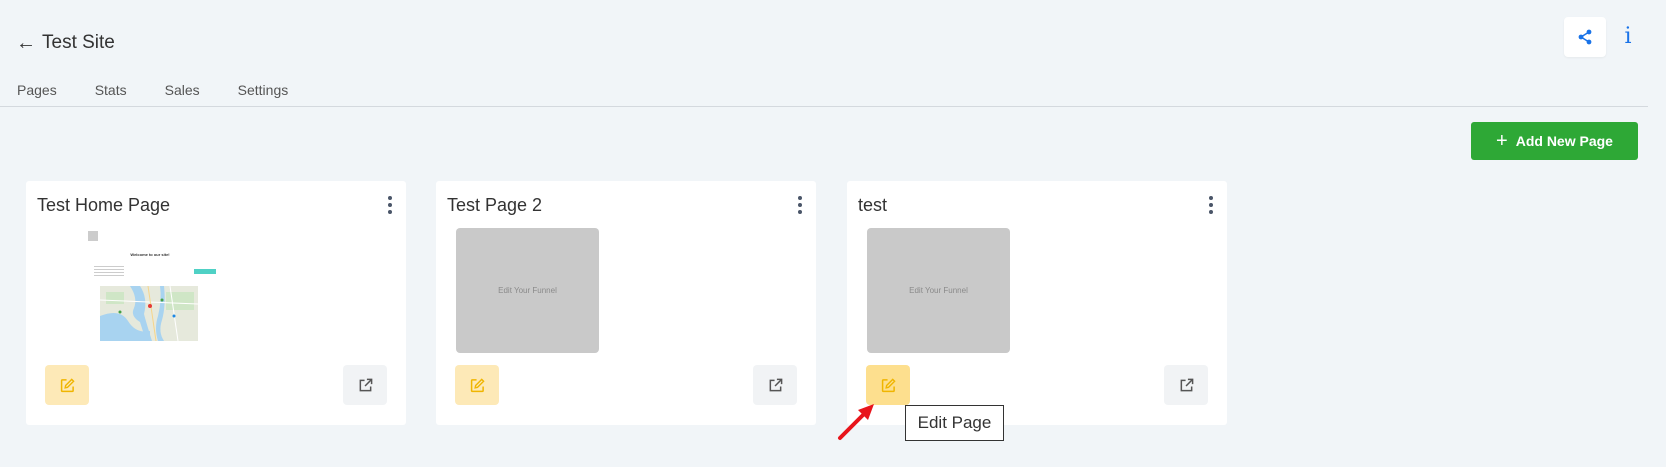  Describe the element at coordinates (1628, 37) in the screenshot. I see `info-icon: i` at that location.